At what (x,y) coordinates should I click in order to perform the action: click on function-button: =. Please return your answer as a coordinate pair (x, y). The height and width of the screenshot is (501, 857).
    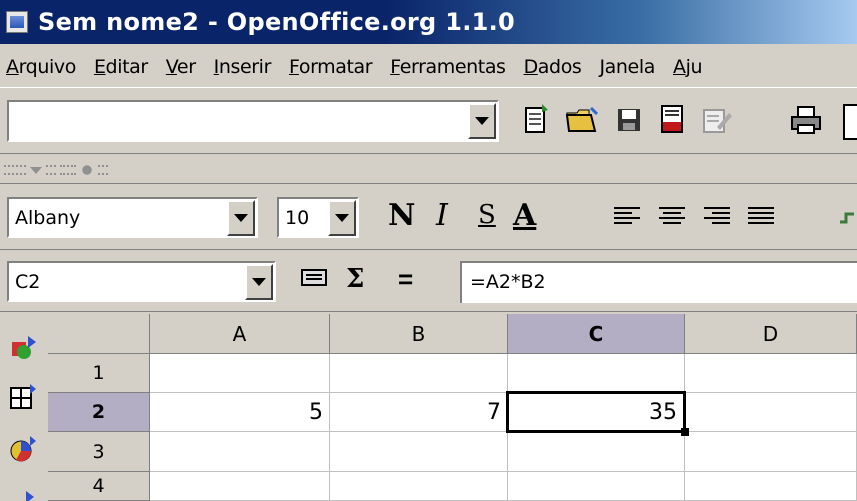
    Looking at the image, I should click on (405, 279).